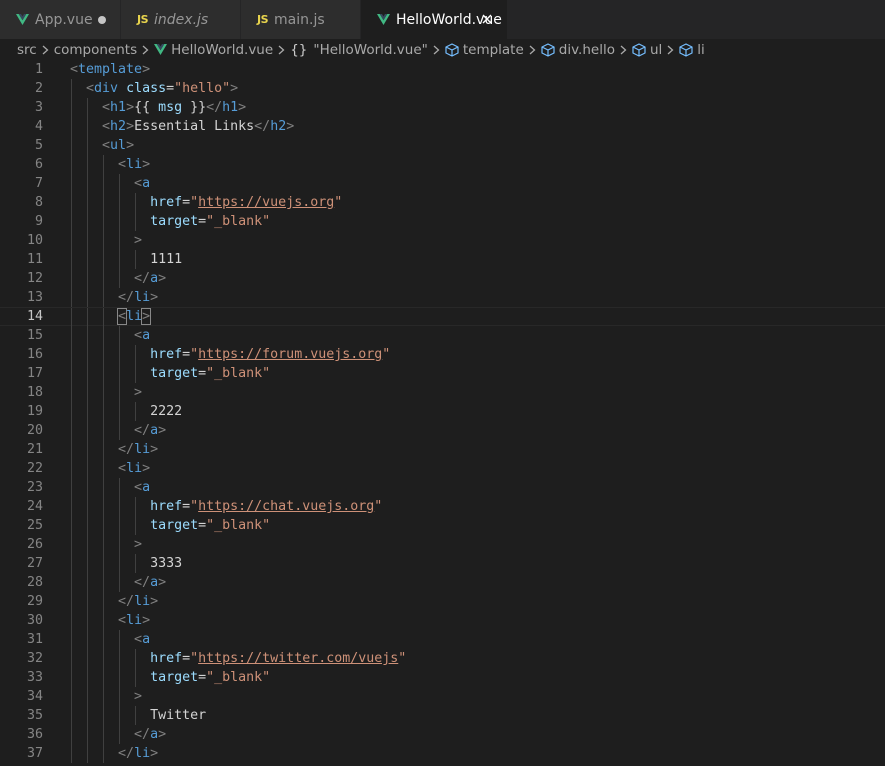 Image resolution: width=885 pixels, height=766 pixels. I want to click on code-line: 10 >, so click(442, 240).